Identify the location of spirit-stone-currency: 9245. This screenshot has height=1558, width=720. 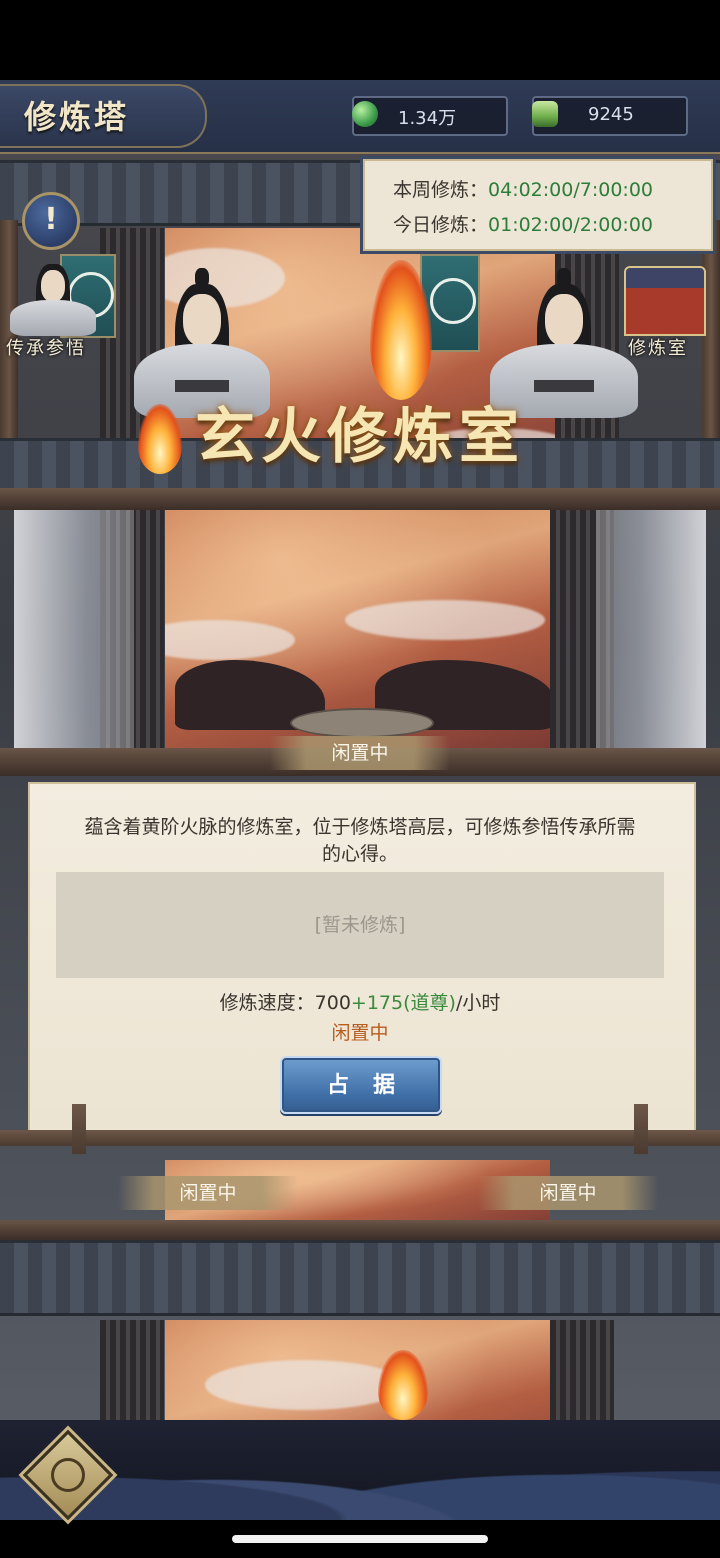
(610, 116).